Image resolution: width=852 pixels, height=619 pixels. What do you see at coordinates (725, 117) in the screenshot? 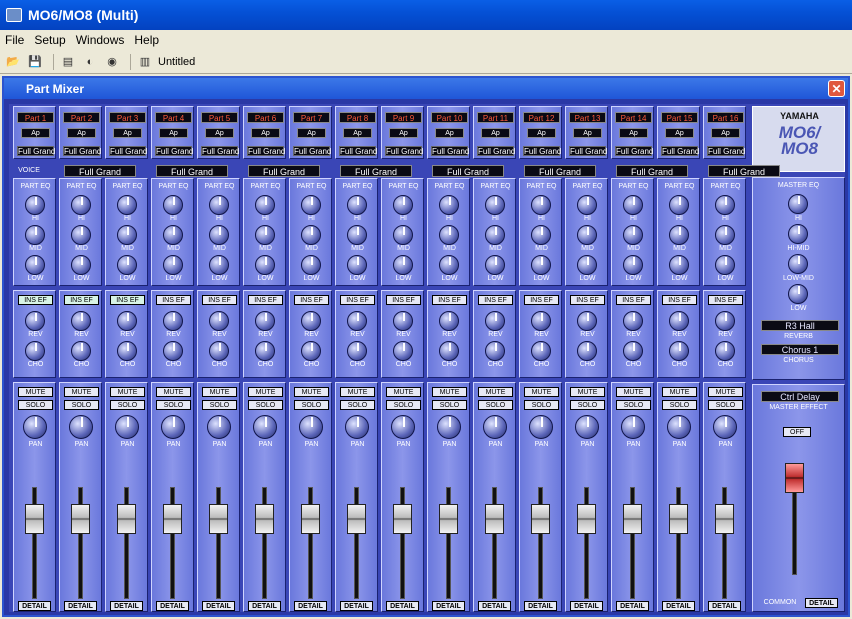
I see `part-select-button: Part 16` at bounding box center [725, 117].